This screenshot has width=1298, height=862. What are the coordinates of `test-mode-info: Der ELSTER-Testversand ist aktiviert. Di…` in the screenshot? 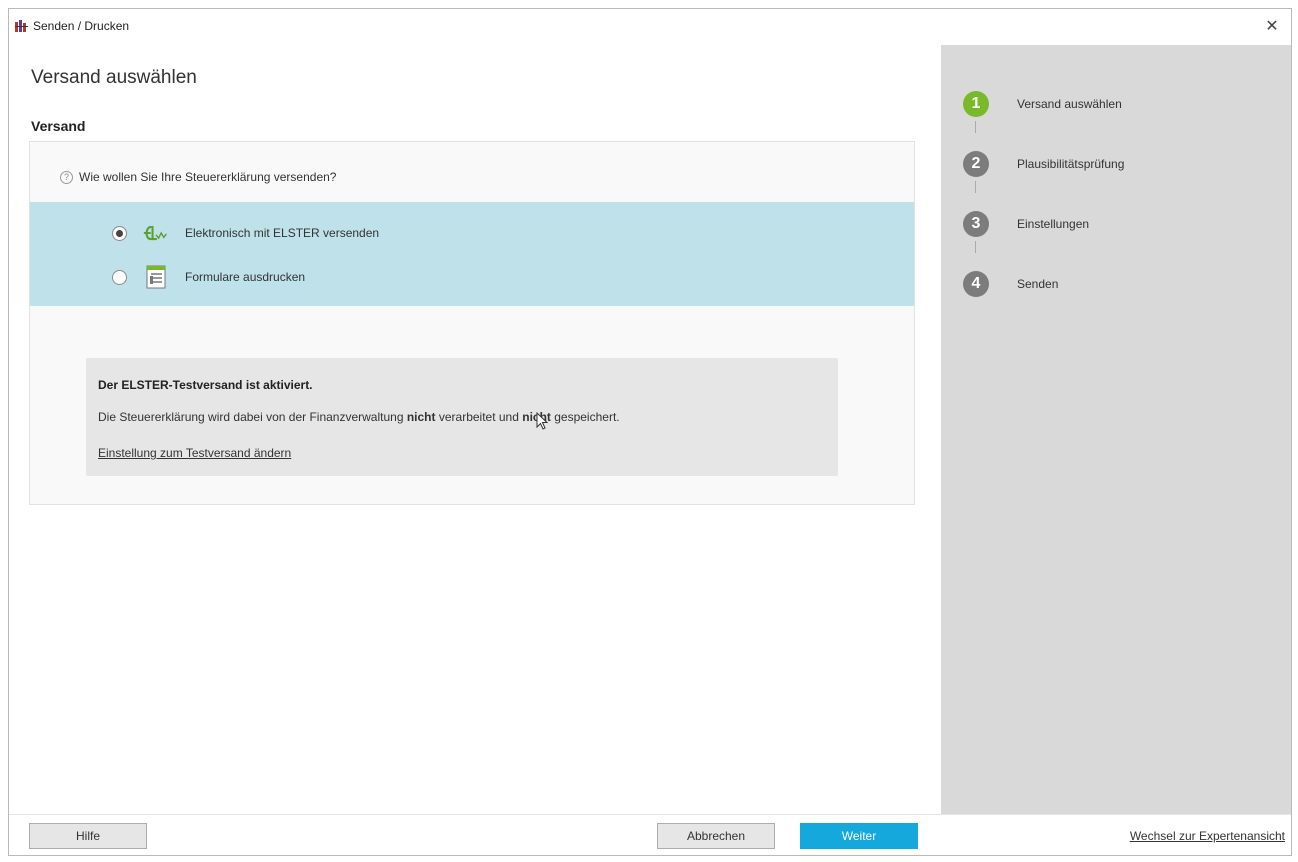 It's located at (462, 417).